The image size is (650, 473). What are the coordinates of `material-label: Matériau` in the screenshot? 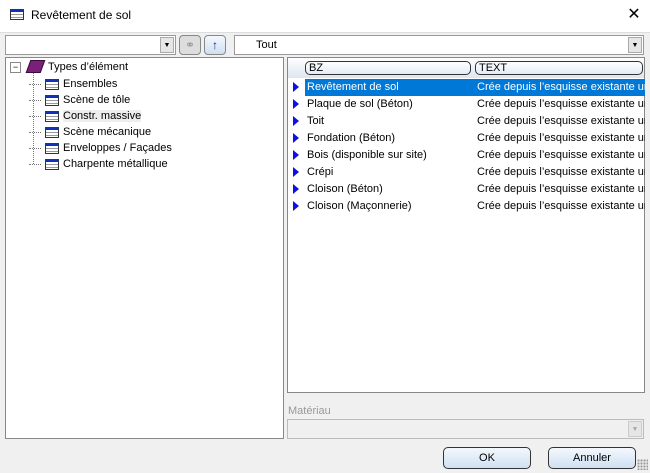 It's located at (309, 411).